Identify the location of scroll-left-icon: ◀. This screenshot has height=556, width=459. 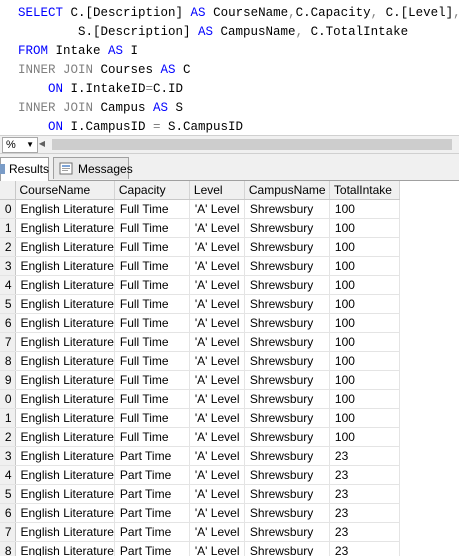
(42, 144).